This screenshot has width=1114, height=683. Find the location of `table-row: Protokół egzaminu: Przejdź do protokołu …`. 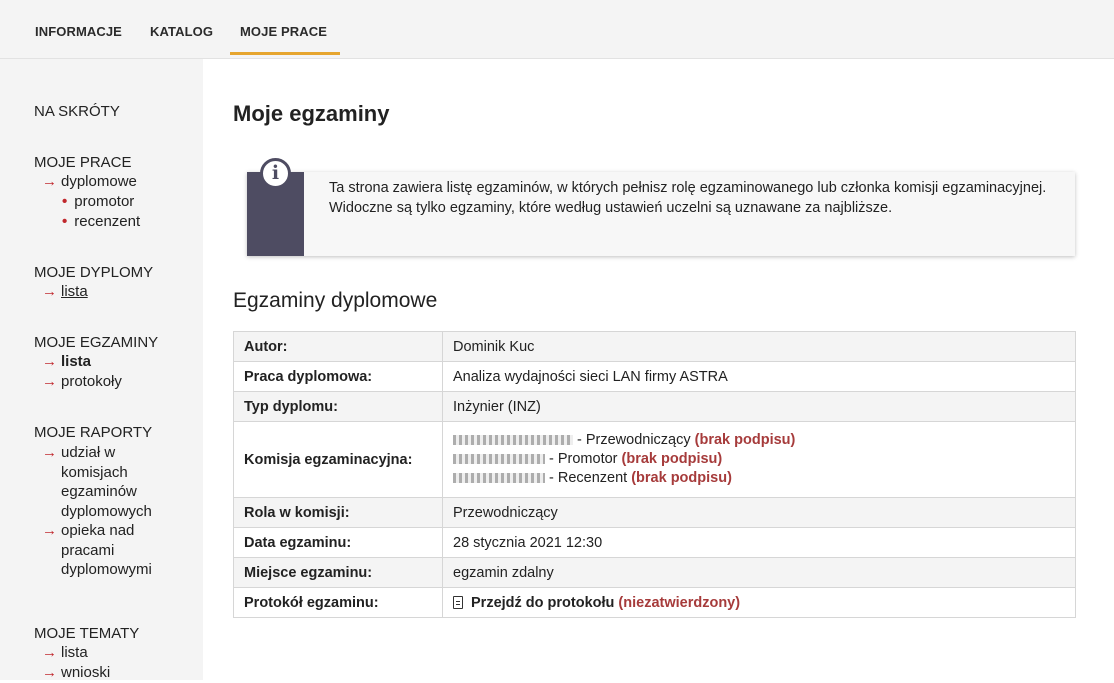

table-row: Protokół egzaminu: Przejdź do protokołu … is located at coordinates (654, 602).